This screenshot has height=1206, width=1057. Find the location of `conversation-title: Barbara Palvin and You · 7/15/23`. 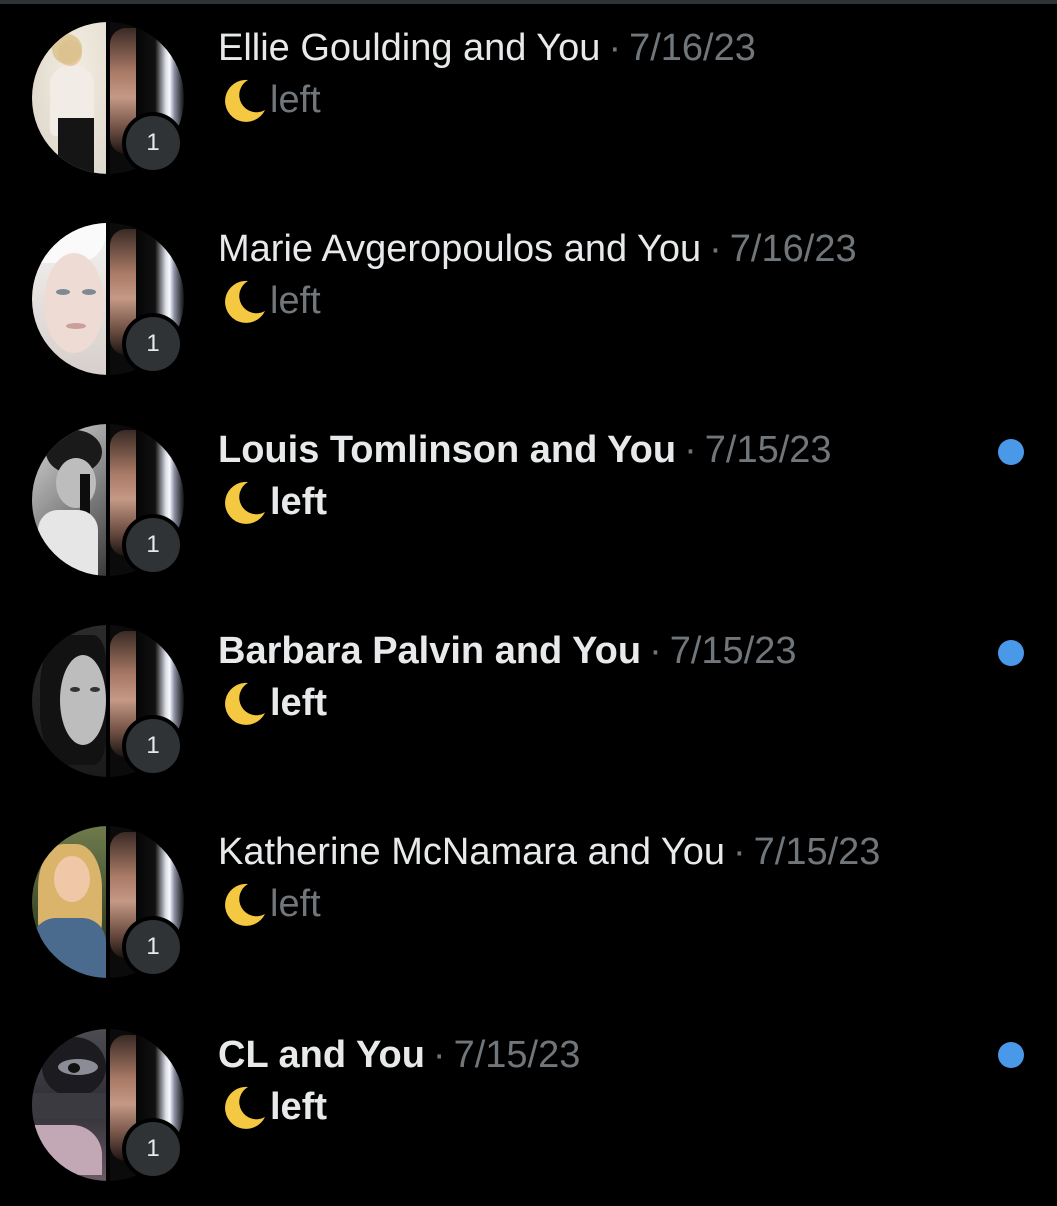

conversation-title: Barbara Palvin and You · 7/15/23 is located at coordinates (507, 651).